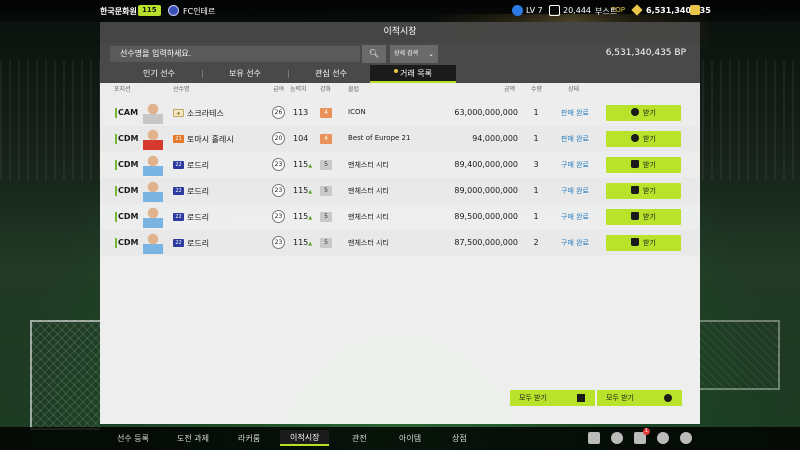 This screenshot has width=800, height=450. I want to click on home-icon, so click(594, 438).